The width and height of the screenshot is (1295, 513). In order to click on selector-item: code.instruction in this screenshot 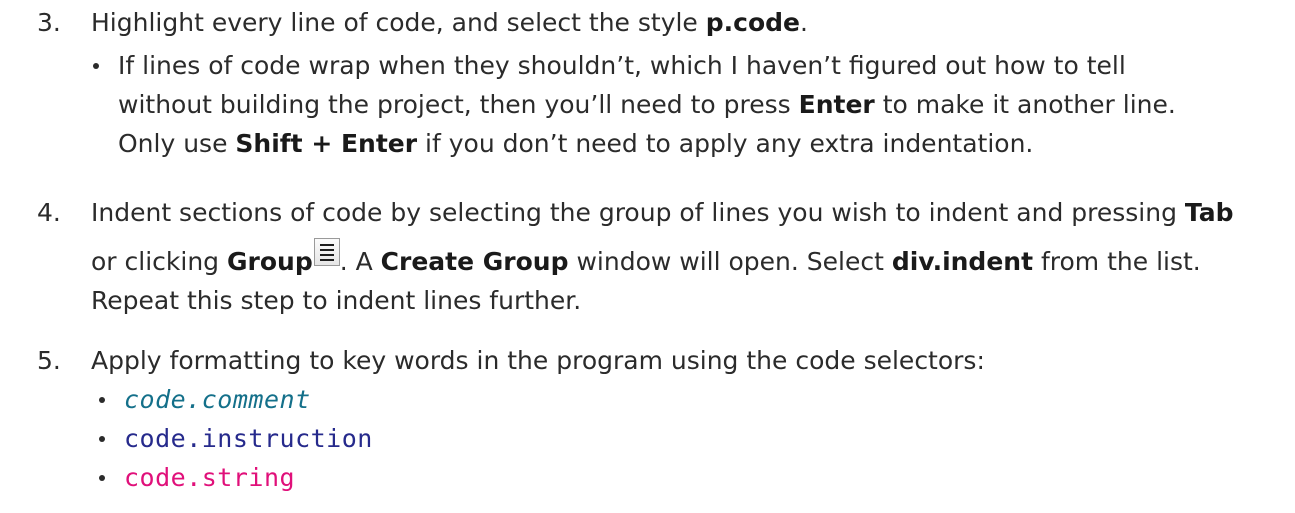, I will do `click(693, 438)`.